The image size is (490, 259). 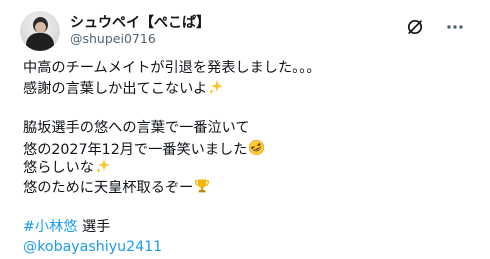 What do you see at coordinates (108, 188) in the screenshot?
I see `post-line-text: 悠のために天皇杯取るぞー` at bounding box center [108, 188].